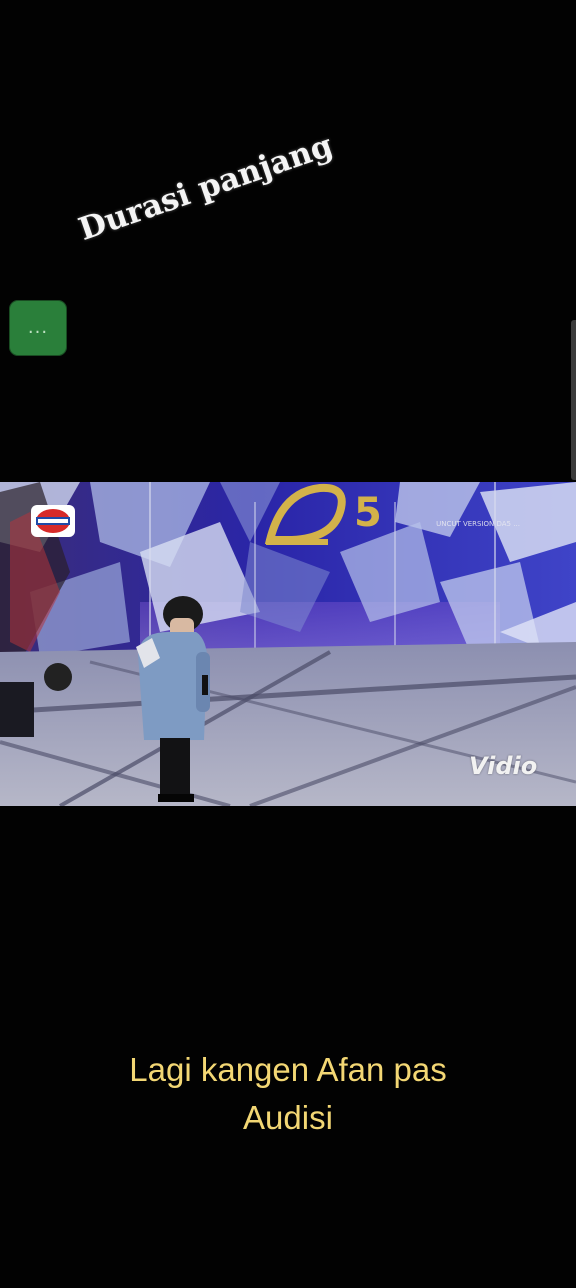 Image resolution: width=576 pixels, height=1288 pixels. What do you see at coordinates (368, 513) in the screenshot?
I see `svg-text: 5` at bounding box center [368, 513].